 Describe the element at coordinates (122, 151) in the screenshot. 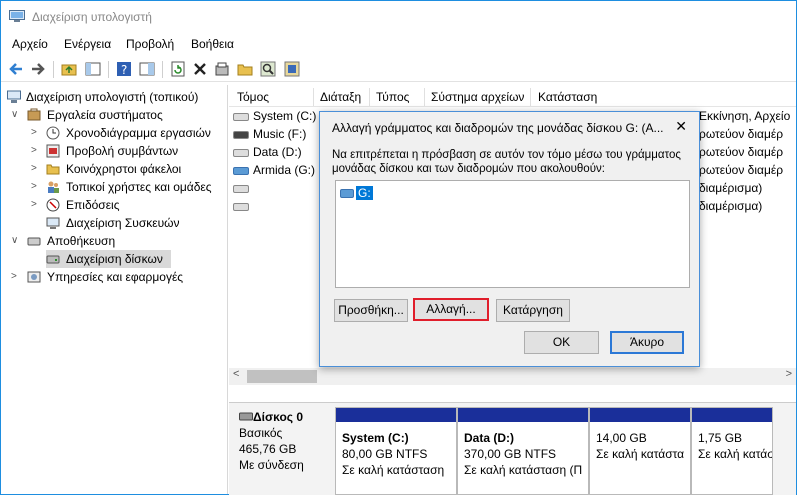

I see `tree-label: Προβολή συμβάντων` at that location.